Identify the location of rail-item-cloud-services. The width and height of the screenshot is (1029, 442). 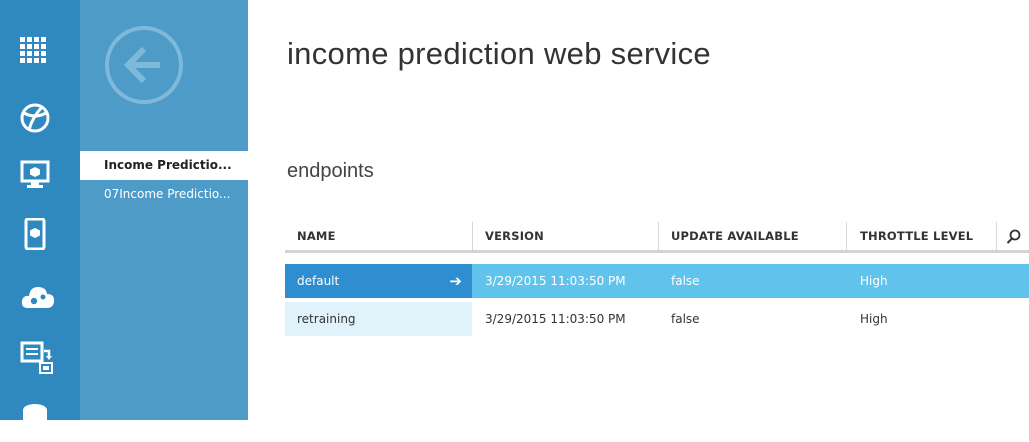
(40, 296).